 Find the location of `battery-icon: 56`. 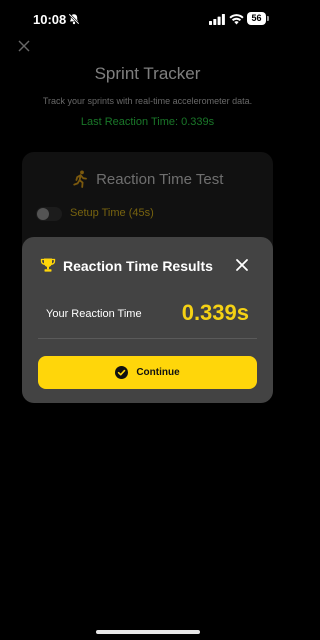

battery-icon: 56 is located at coordinates (258, 18).